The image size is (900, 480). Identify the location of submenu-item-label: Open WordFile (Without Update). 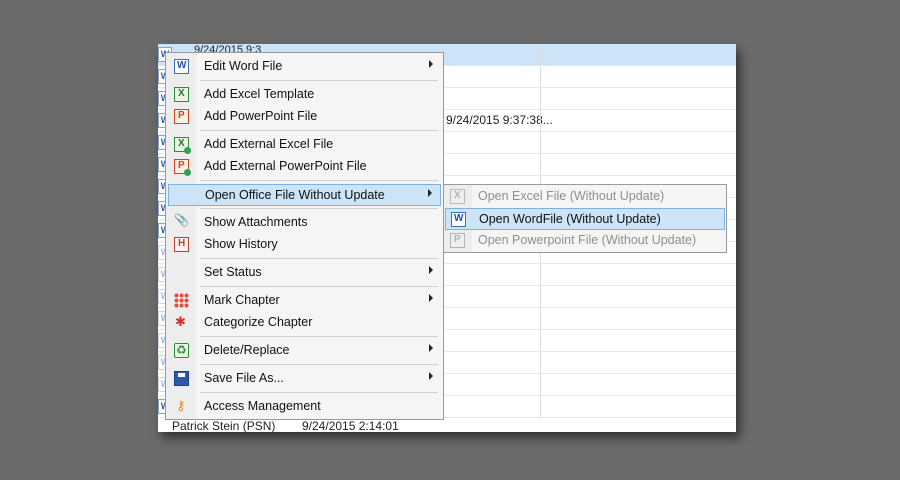
(570, 219).